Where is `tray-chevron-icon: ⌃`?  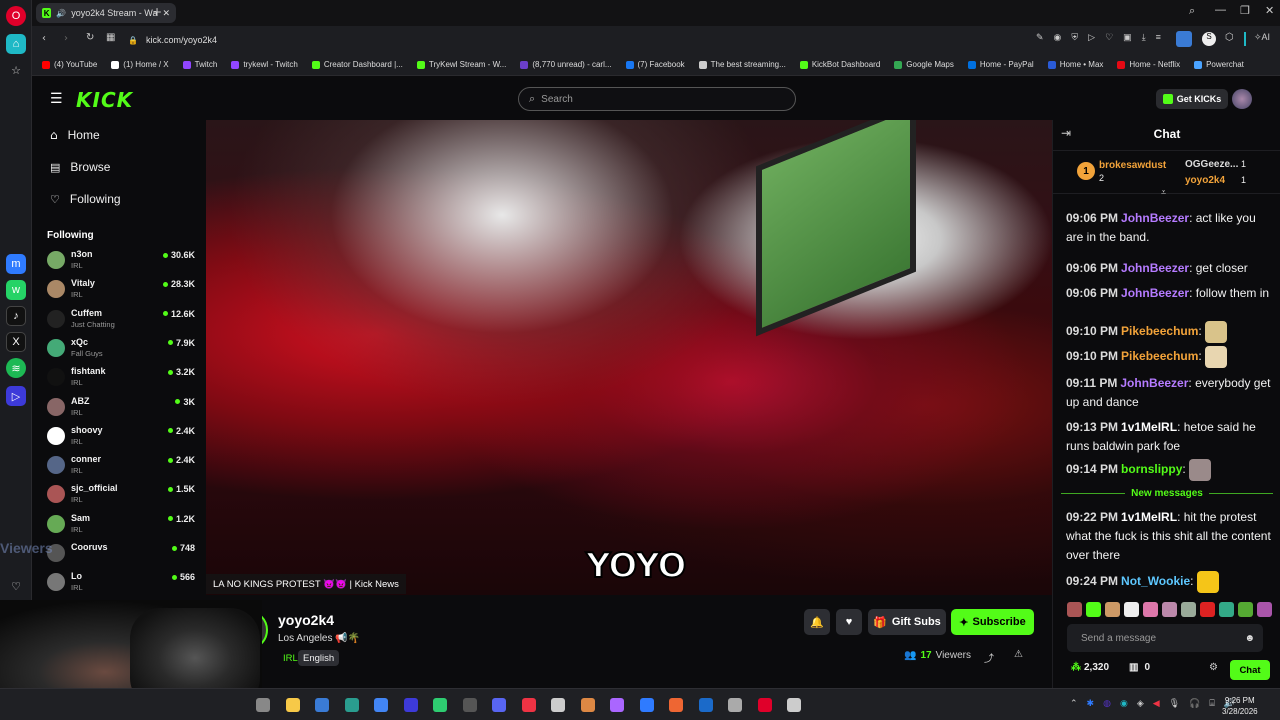
tray-chevron-icon: ⌃ is located at coordinates (1074, 703).